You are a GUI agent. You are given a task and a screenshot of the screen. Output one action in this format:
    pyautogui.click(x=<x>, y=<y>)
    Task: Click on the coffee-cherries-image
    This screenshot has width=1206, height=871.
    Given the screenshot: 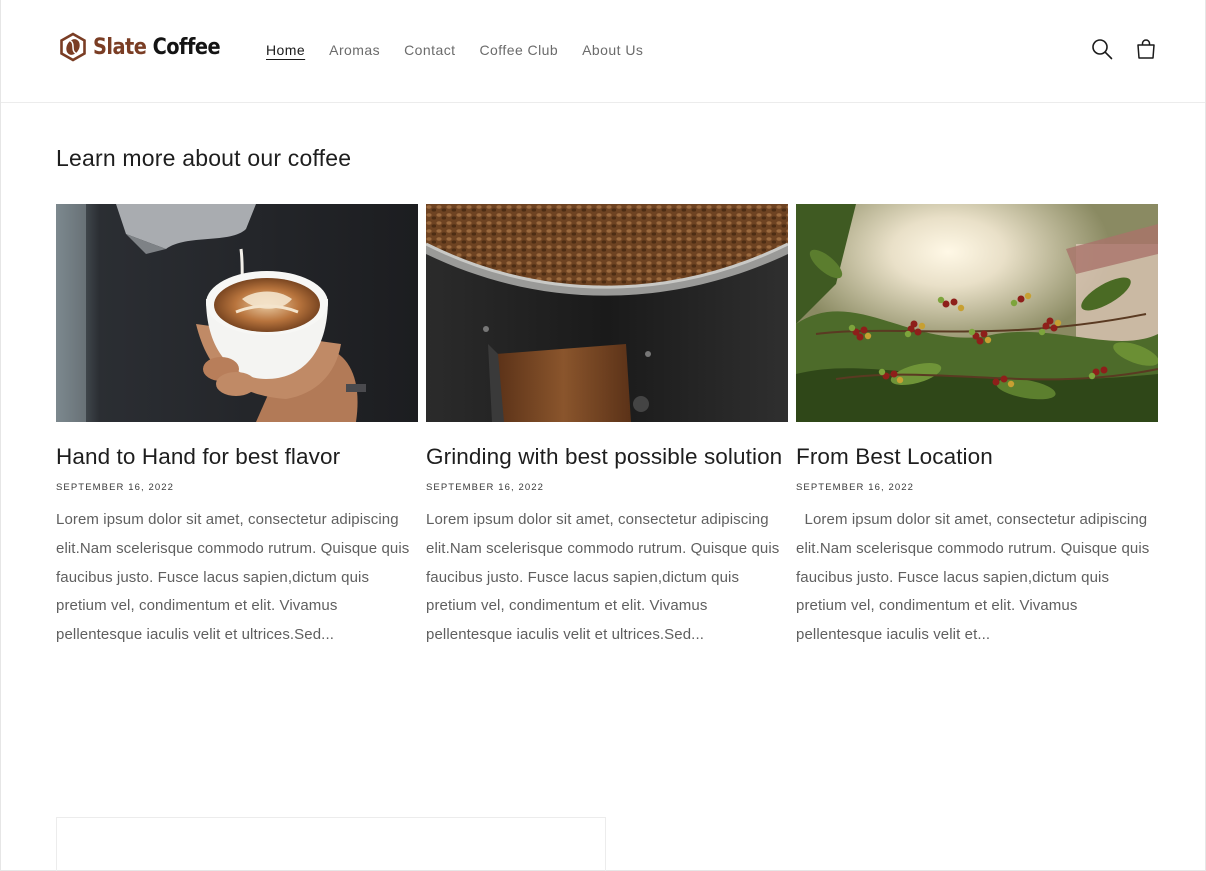 What is the action you would take?
    pyautogui.click(x=977, y=313)
    